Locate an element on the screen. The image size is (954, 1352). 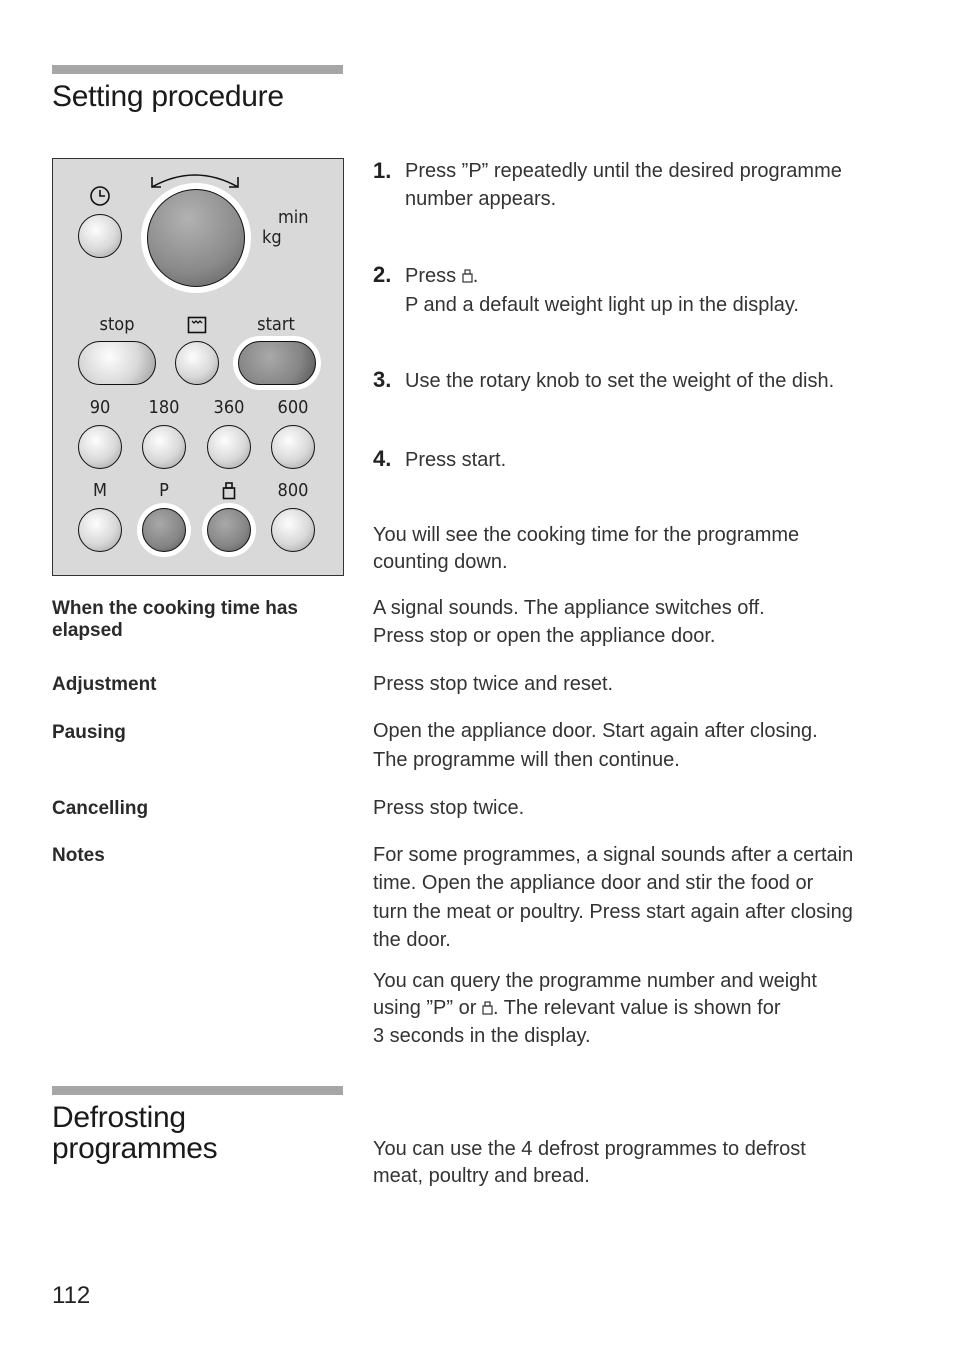
oven-icon is located at coordinates (197, 325).